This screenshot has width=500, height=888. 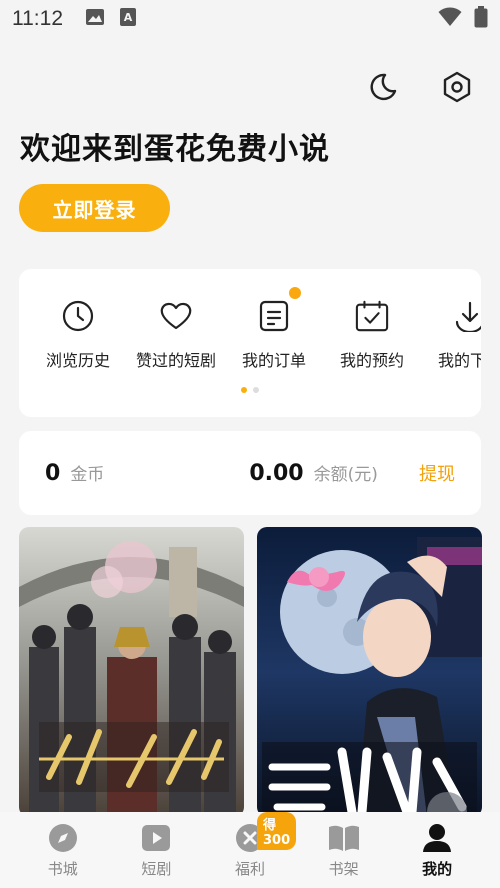 I want to click on notification-dot, so click(x=295, y=293).